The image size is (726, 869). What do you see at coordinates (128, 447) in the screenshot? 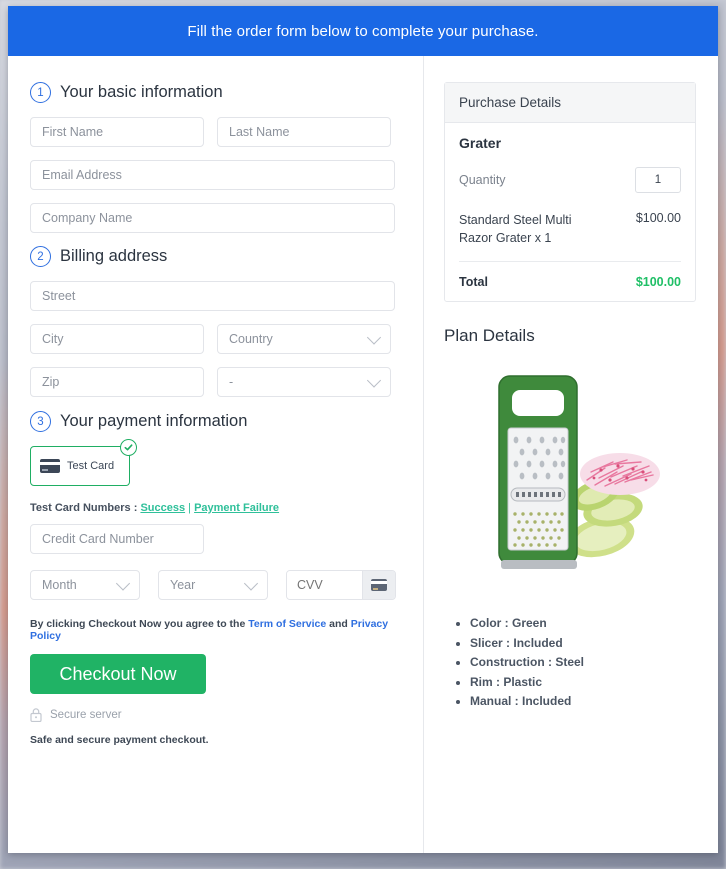
I see `check-circle-icon` at bounding box center [128, 447].